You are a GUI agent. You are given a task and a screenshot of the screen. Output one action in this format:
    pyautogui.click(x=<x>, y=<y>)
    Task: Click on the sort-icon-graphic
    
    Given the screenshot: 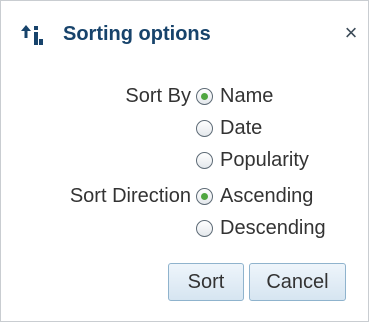 What is the action you would take?
    pyautogui.click(x=32, y=35)
    